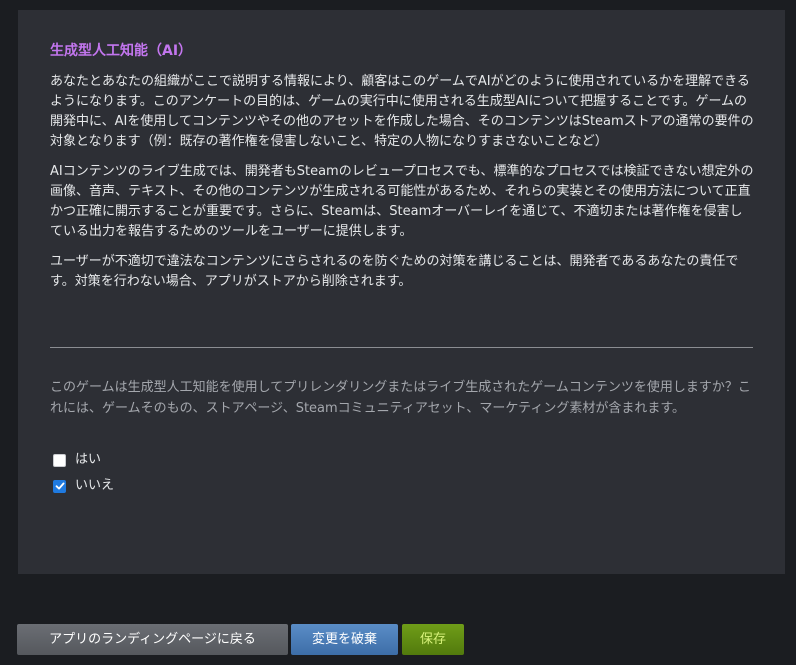 The height and width of the screenshot is (665, 796). I want to click on option-yes: はい, so click(77, 460).